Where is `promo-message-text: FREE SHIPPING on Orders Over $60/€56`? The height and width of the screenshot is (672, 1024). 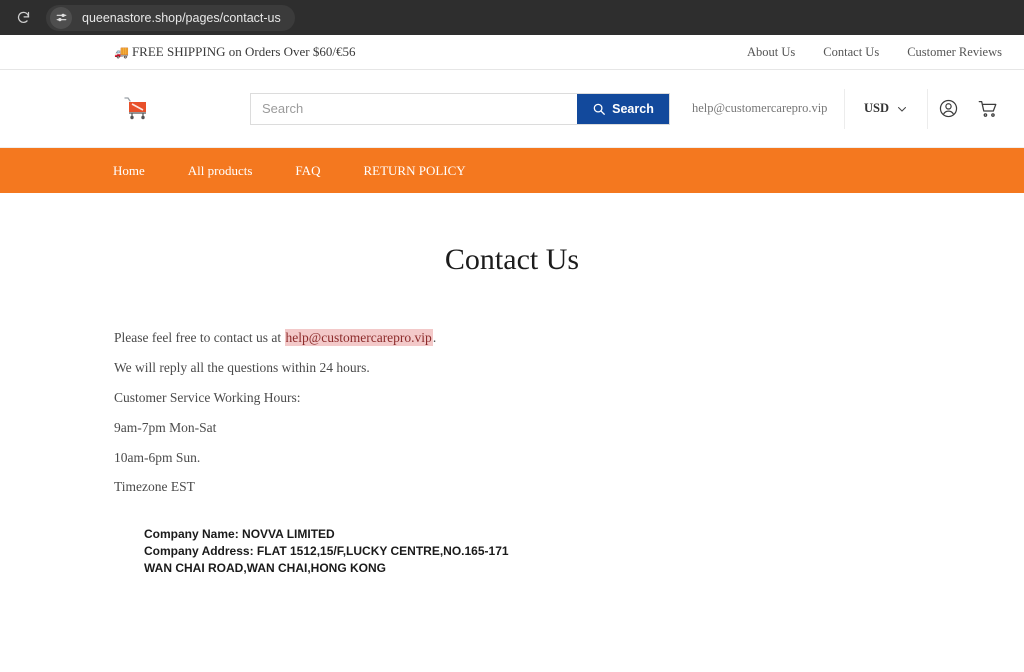
promo-message-text: FREE SHIPPING on Orders Over $60/€56 is located at coordinates (243, 51).